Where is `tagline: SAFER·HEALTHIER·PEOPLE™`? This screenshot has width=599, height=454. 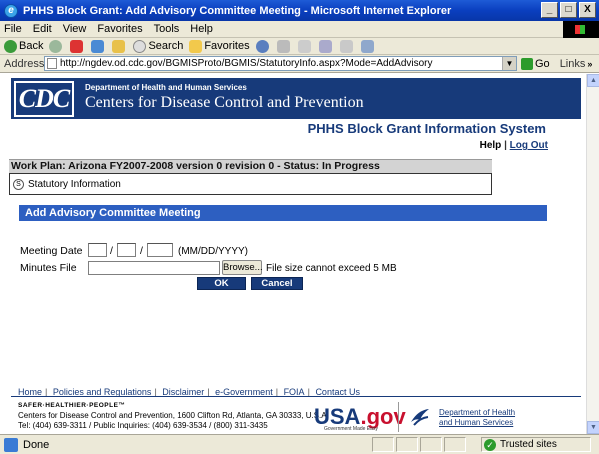
tagline: SAFER·HEALTHIER·PEOPLE™ is located at coordinates (72, 405).